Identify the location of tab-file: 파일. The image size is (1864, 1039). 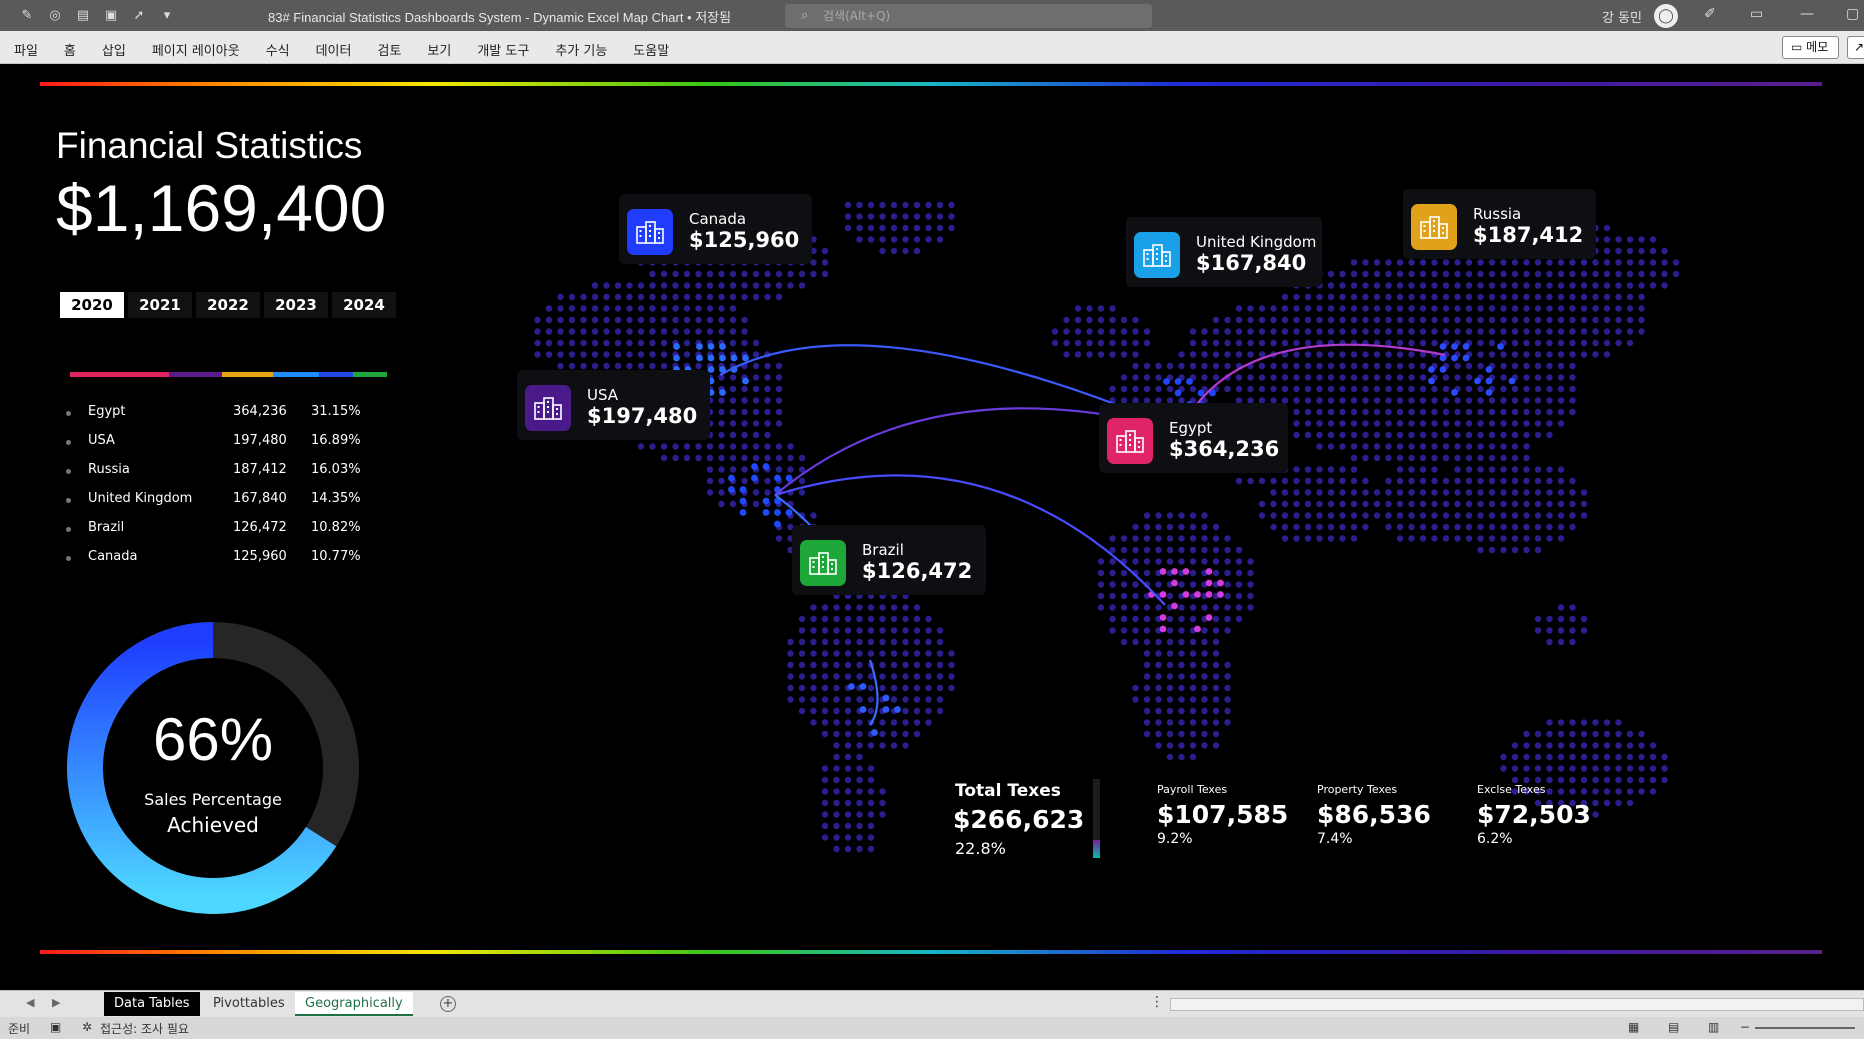
(26, 49).